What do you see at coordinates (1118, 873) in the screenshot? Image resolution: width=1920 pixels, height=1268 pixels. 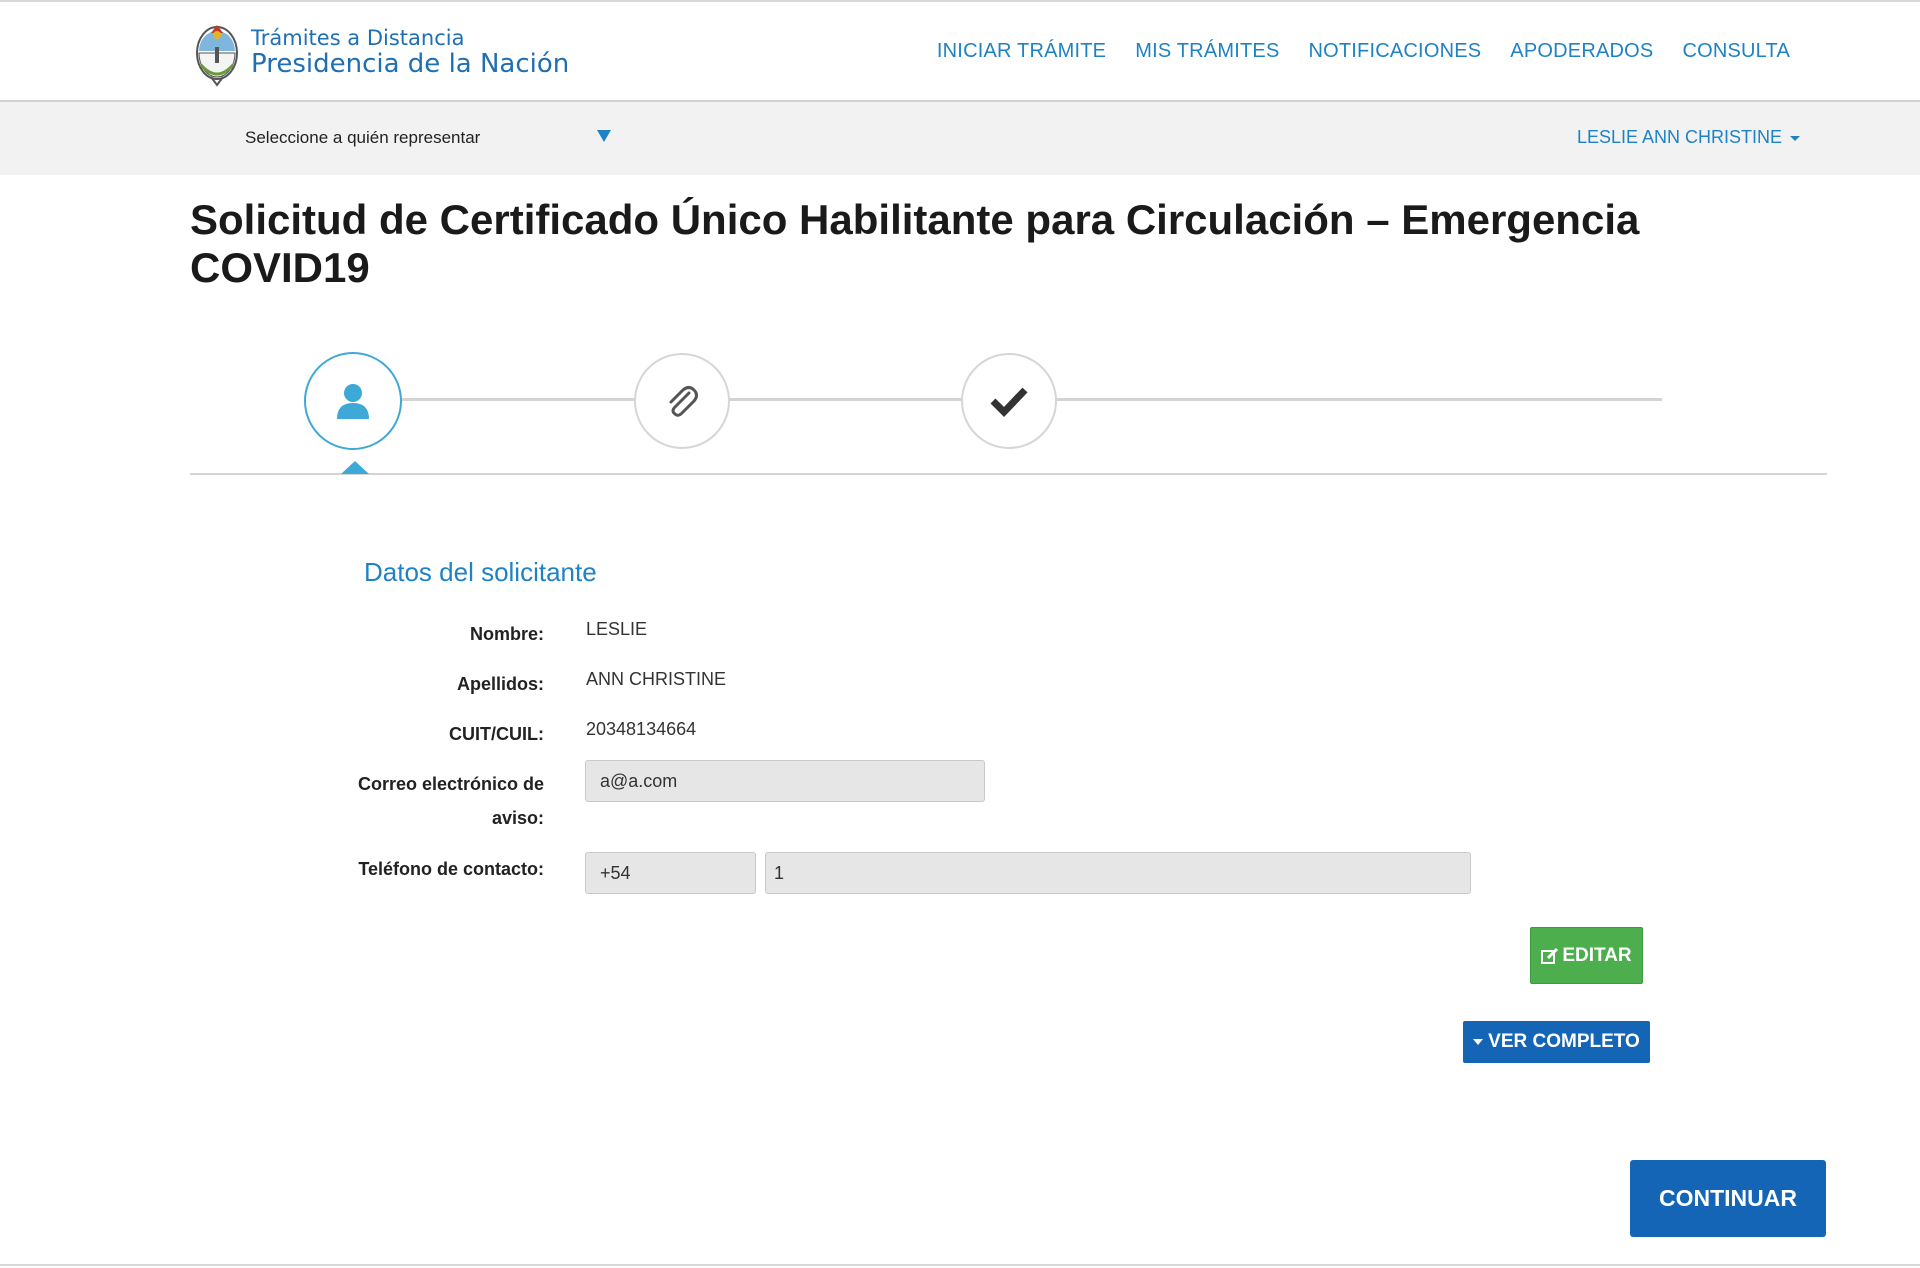 I see `phone-number-field: 1` at bounding box center [1118, 873].